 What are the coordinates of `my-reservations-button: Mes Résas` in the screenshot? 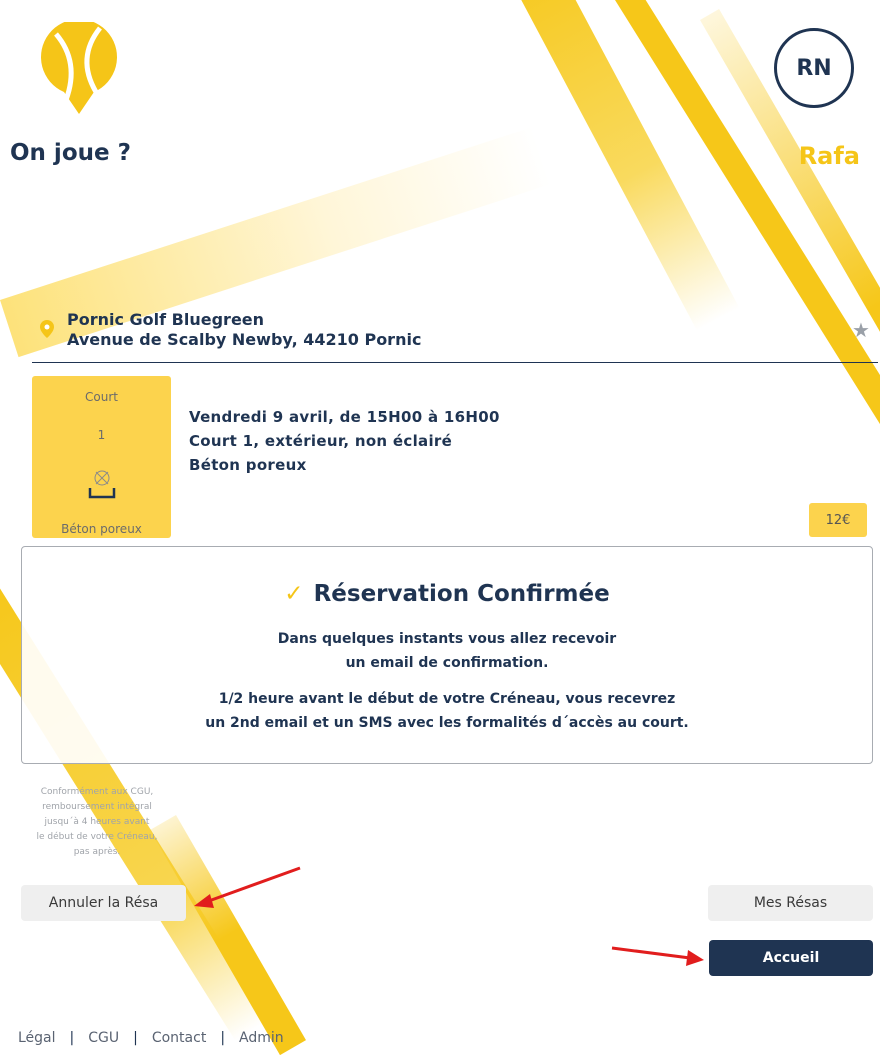 It's located at (790, 903).